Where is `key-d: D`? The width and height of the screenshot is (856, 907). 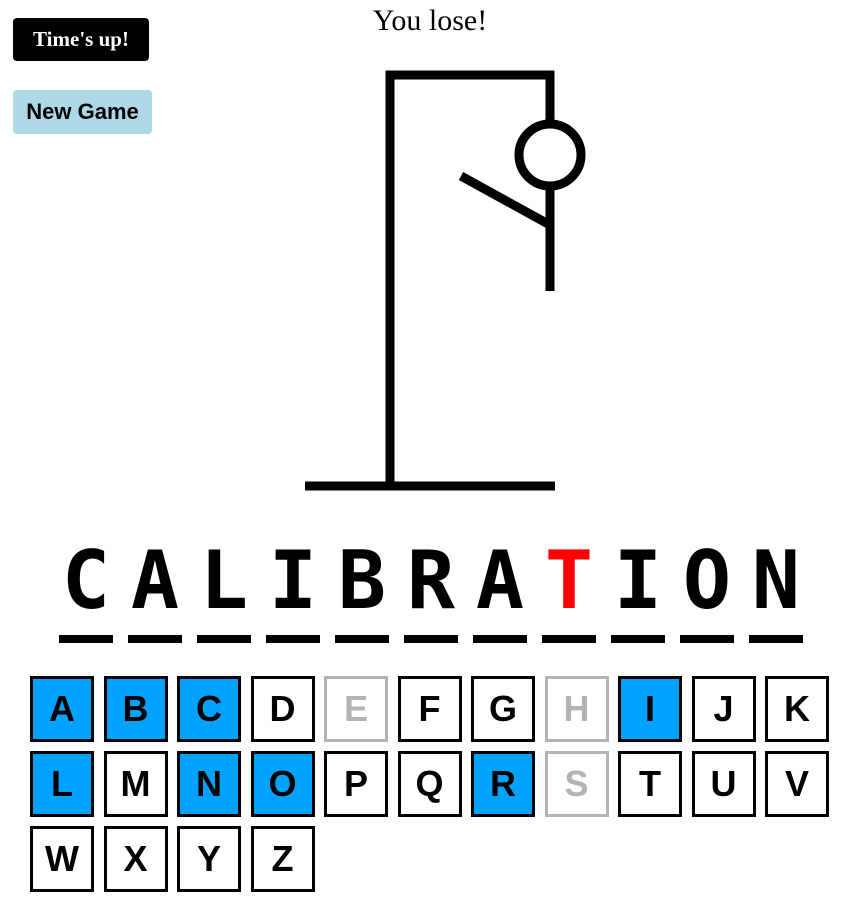 key-d: D is located at coordinates (282, 709).